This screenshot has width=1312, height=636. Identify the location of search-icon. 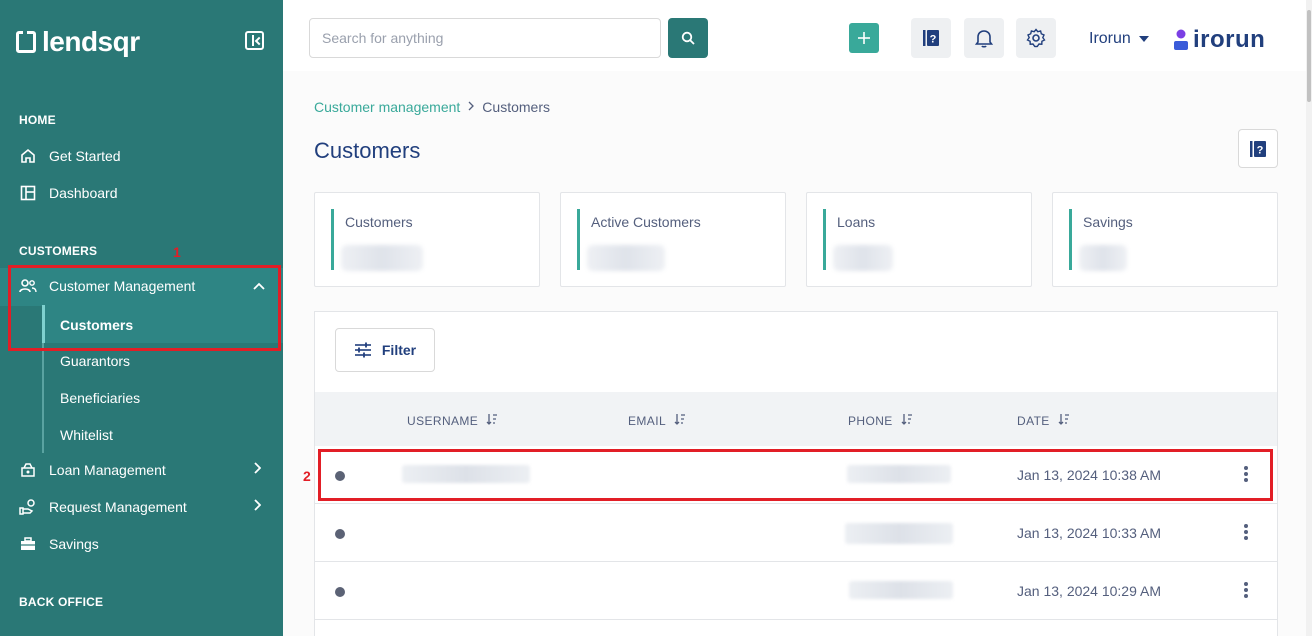
(688, 38).